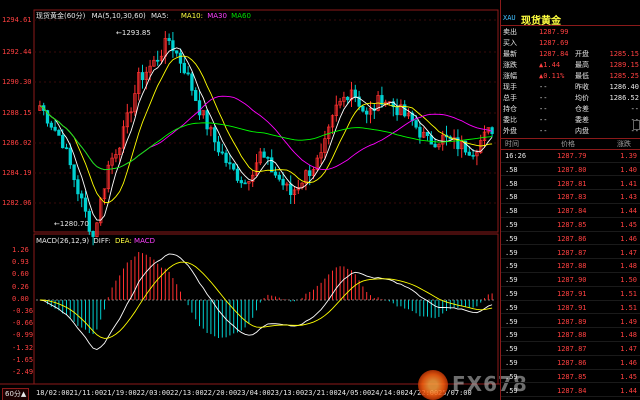 Image resolution: width=640 pixels, height=400 pixels. I want to click on symbol-name: 现货黄金, so click(541, 21).